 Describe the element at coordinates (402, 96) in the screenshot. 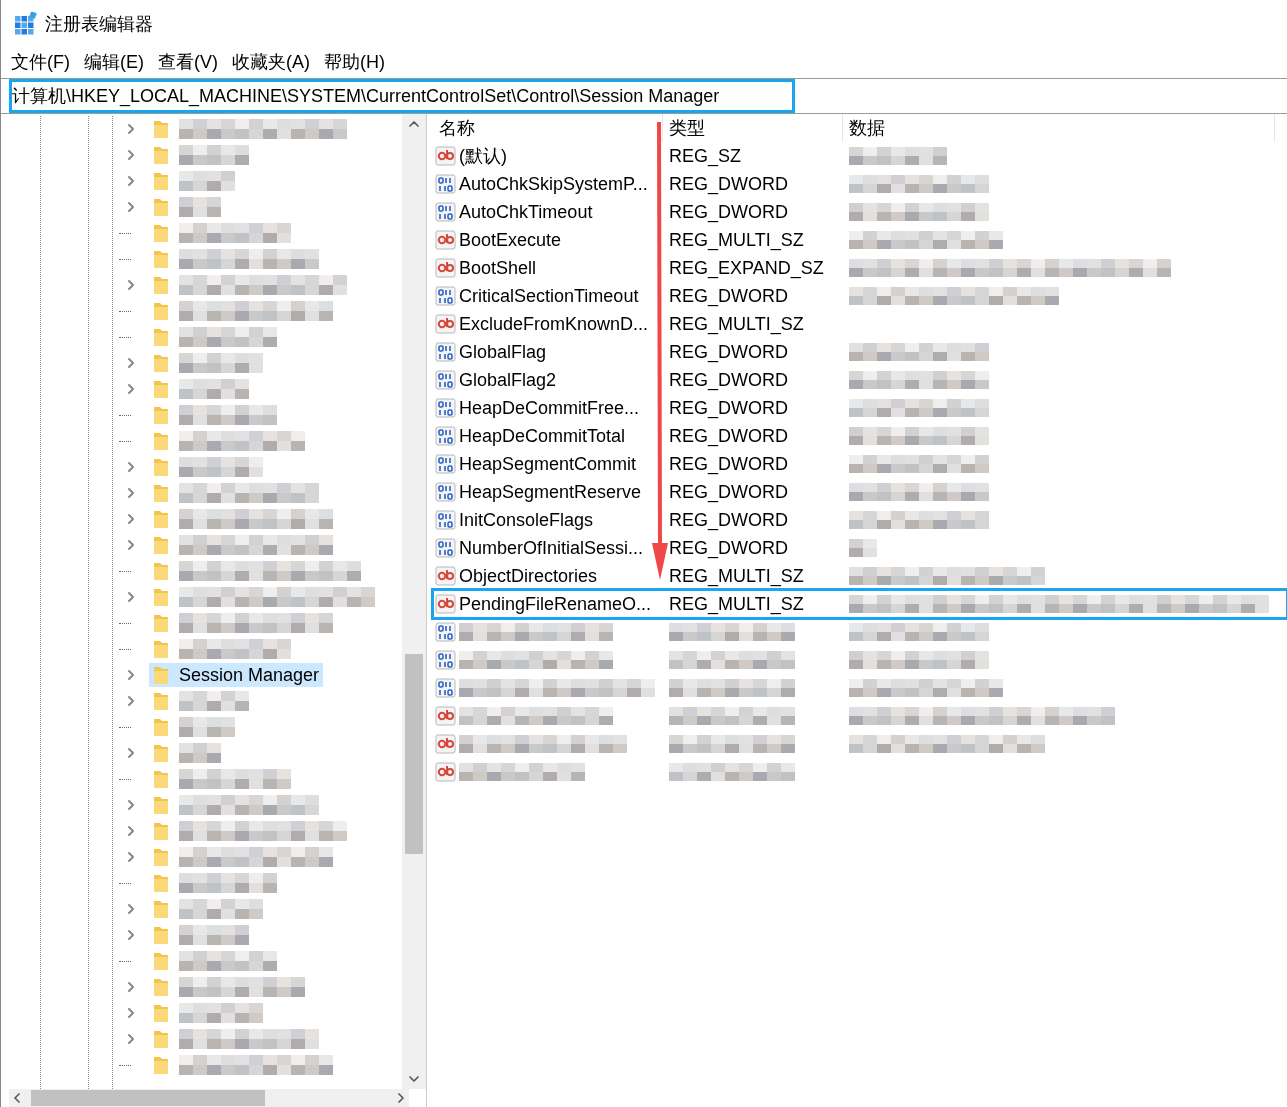

I see `address-field: 计算机\HKEY_LOCAL_MACHINE\SYSTEM\CurrentControlSet\Control\Session Manager` at that location.